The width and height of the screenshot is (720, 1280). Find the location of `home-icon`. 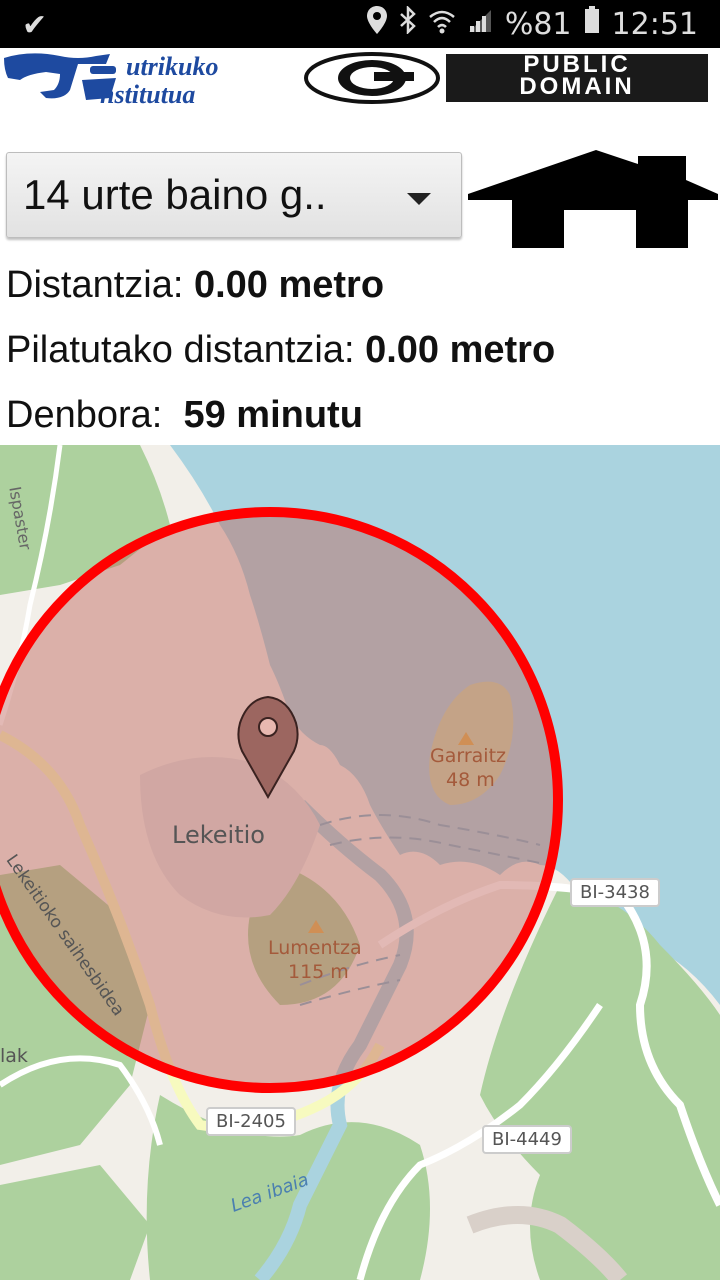

home-icon is located at coordinates (593, 199).